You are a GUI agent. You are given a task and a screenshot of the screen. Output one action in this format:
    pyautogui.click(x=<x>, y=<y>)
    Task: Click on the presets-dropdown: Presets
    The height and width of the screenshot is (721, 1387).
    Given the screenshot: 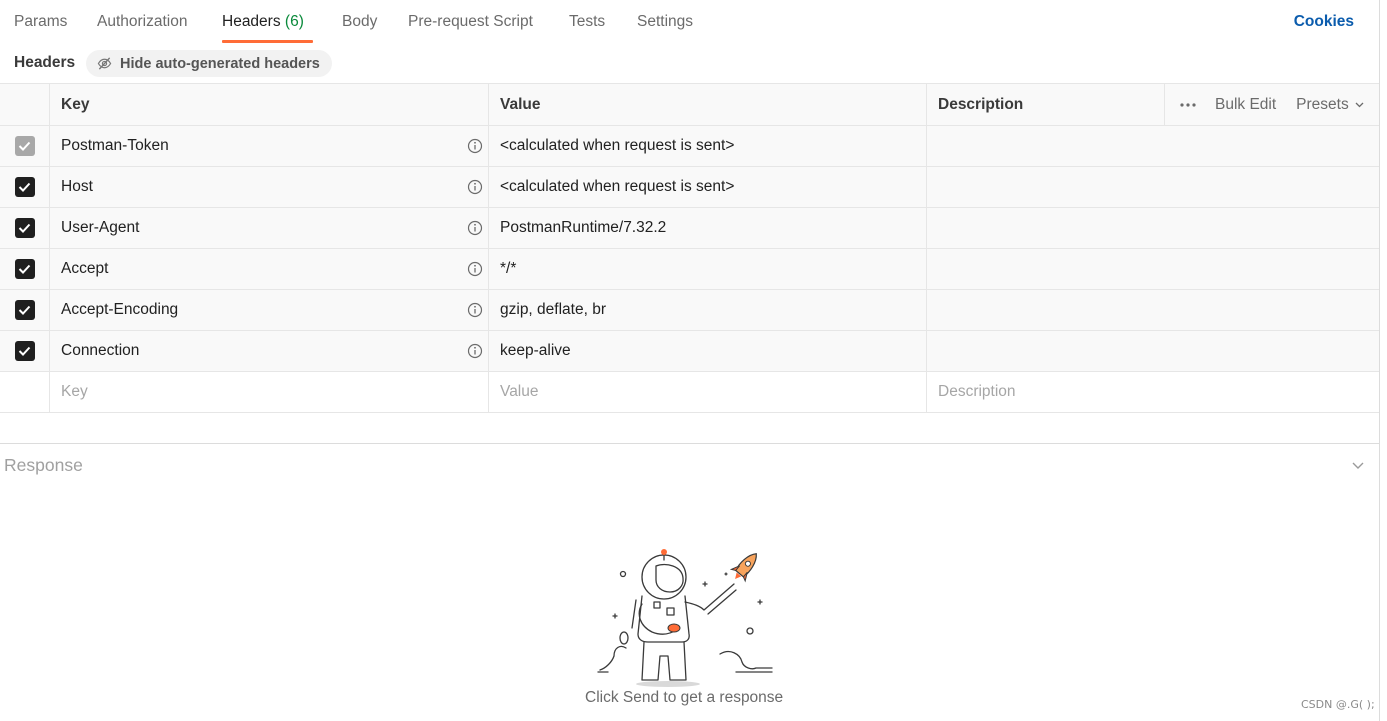 What is the action you would take?
    pyautogui.click(x=1330, y=105)
    